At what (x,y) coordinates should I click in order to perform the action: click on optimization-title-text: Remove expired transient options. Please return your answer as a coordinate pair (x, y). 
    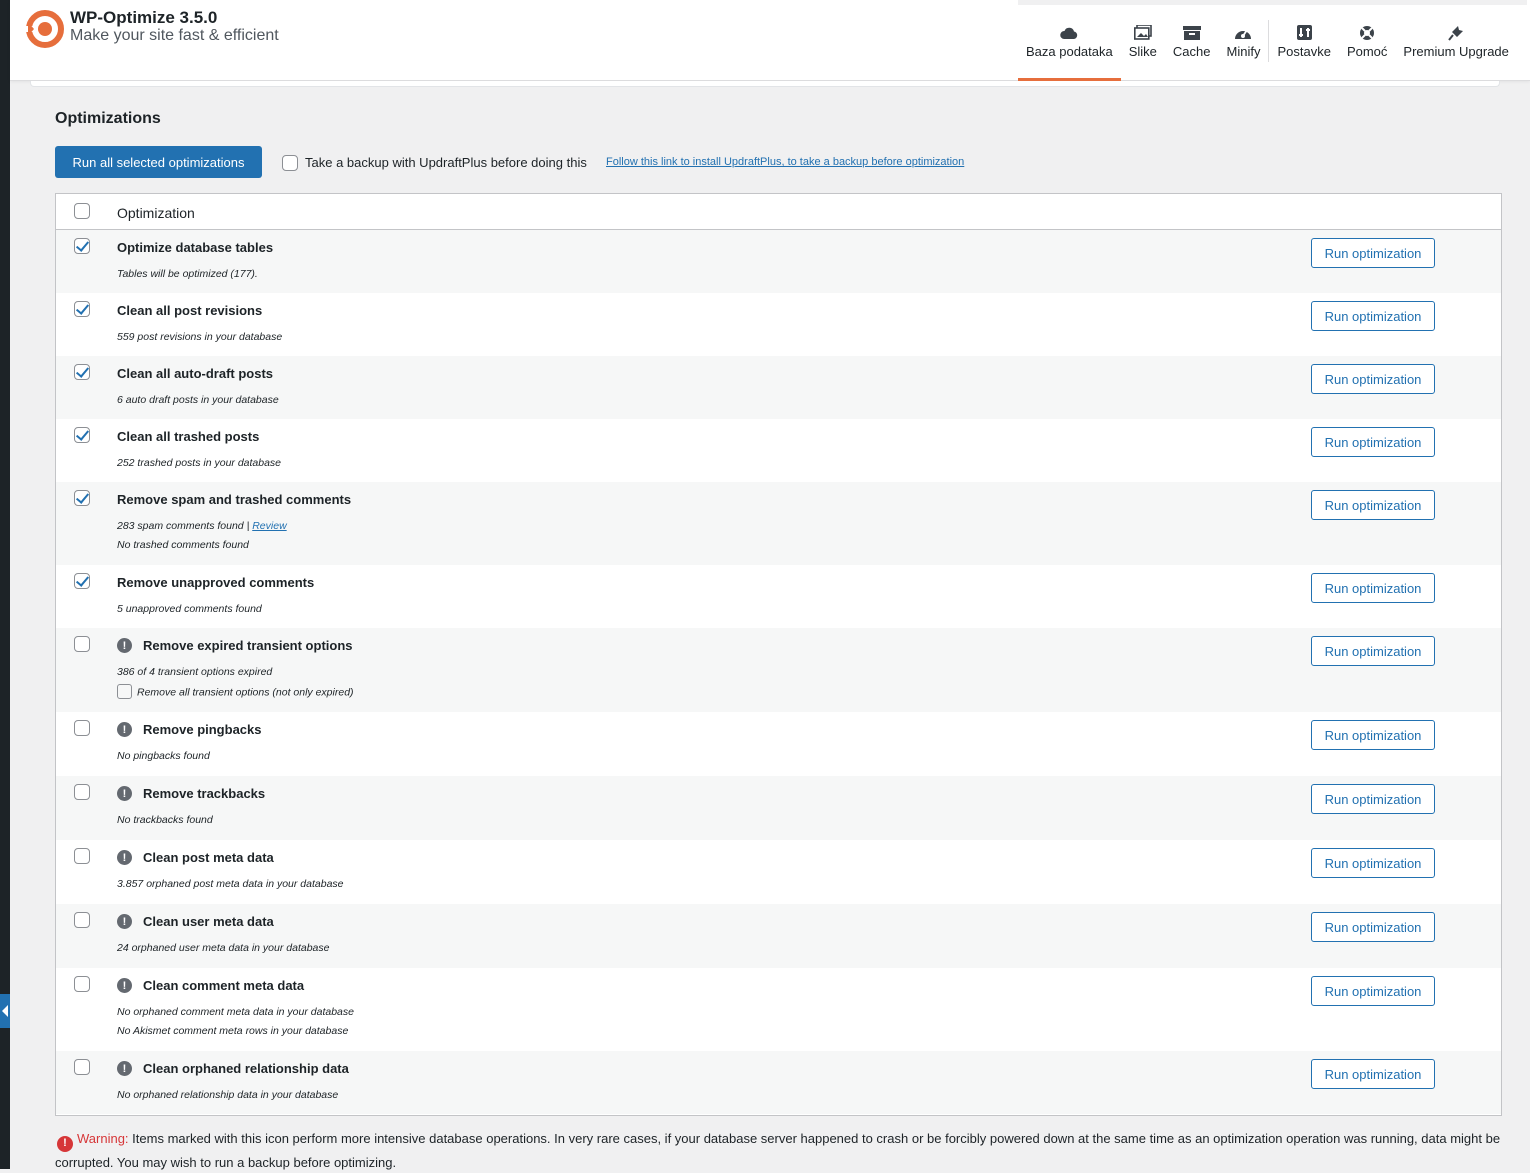
    Looking at the image, I should click on (248, 645).